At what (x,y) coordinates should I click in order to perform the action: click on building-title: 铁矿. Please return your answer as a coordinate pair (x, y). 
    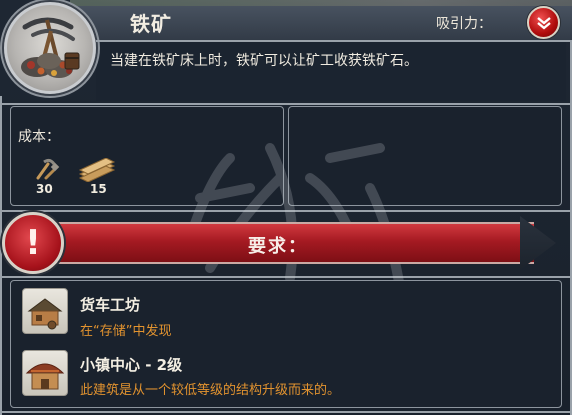
    Looking at the image, I should click on (151, 24).